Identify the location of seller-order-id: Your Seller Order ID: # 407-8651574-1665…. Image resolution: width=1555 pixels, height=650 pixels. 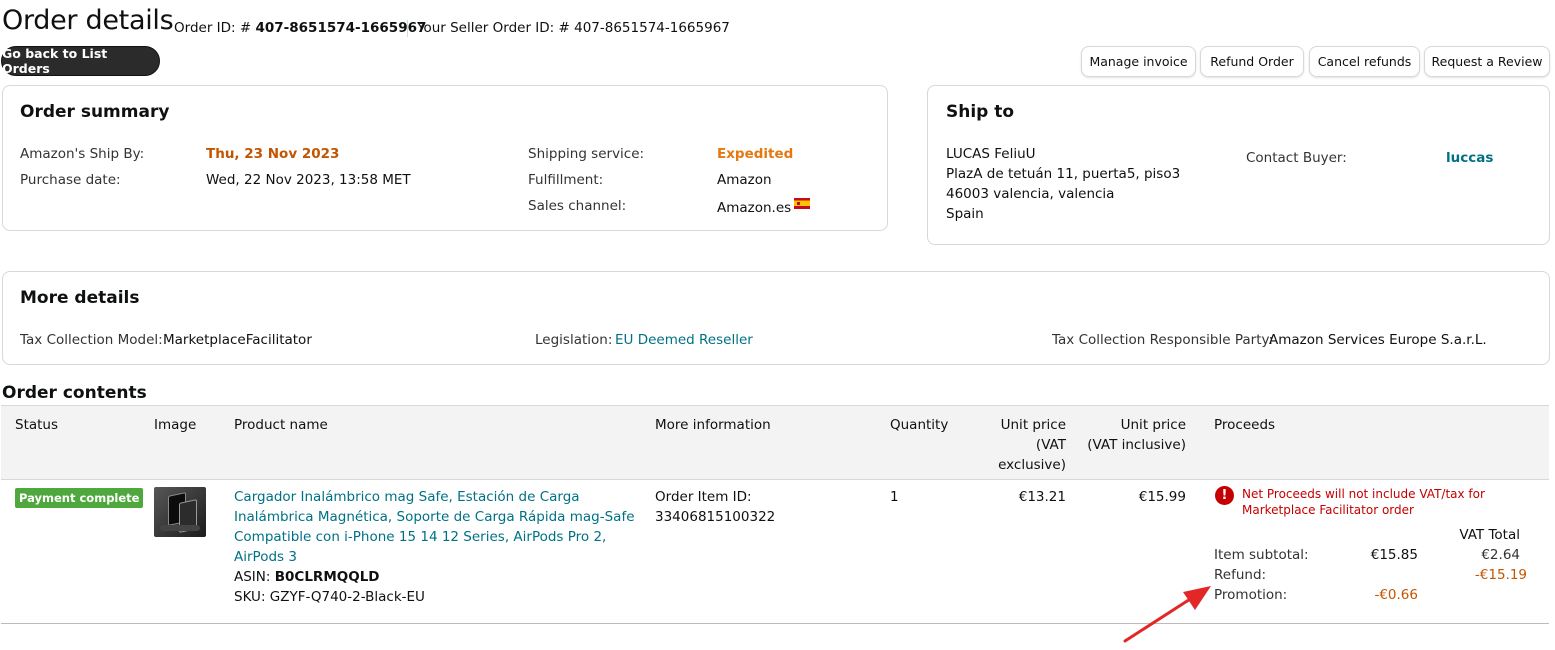
(573, 28).